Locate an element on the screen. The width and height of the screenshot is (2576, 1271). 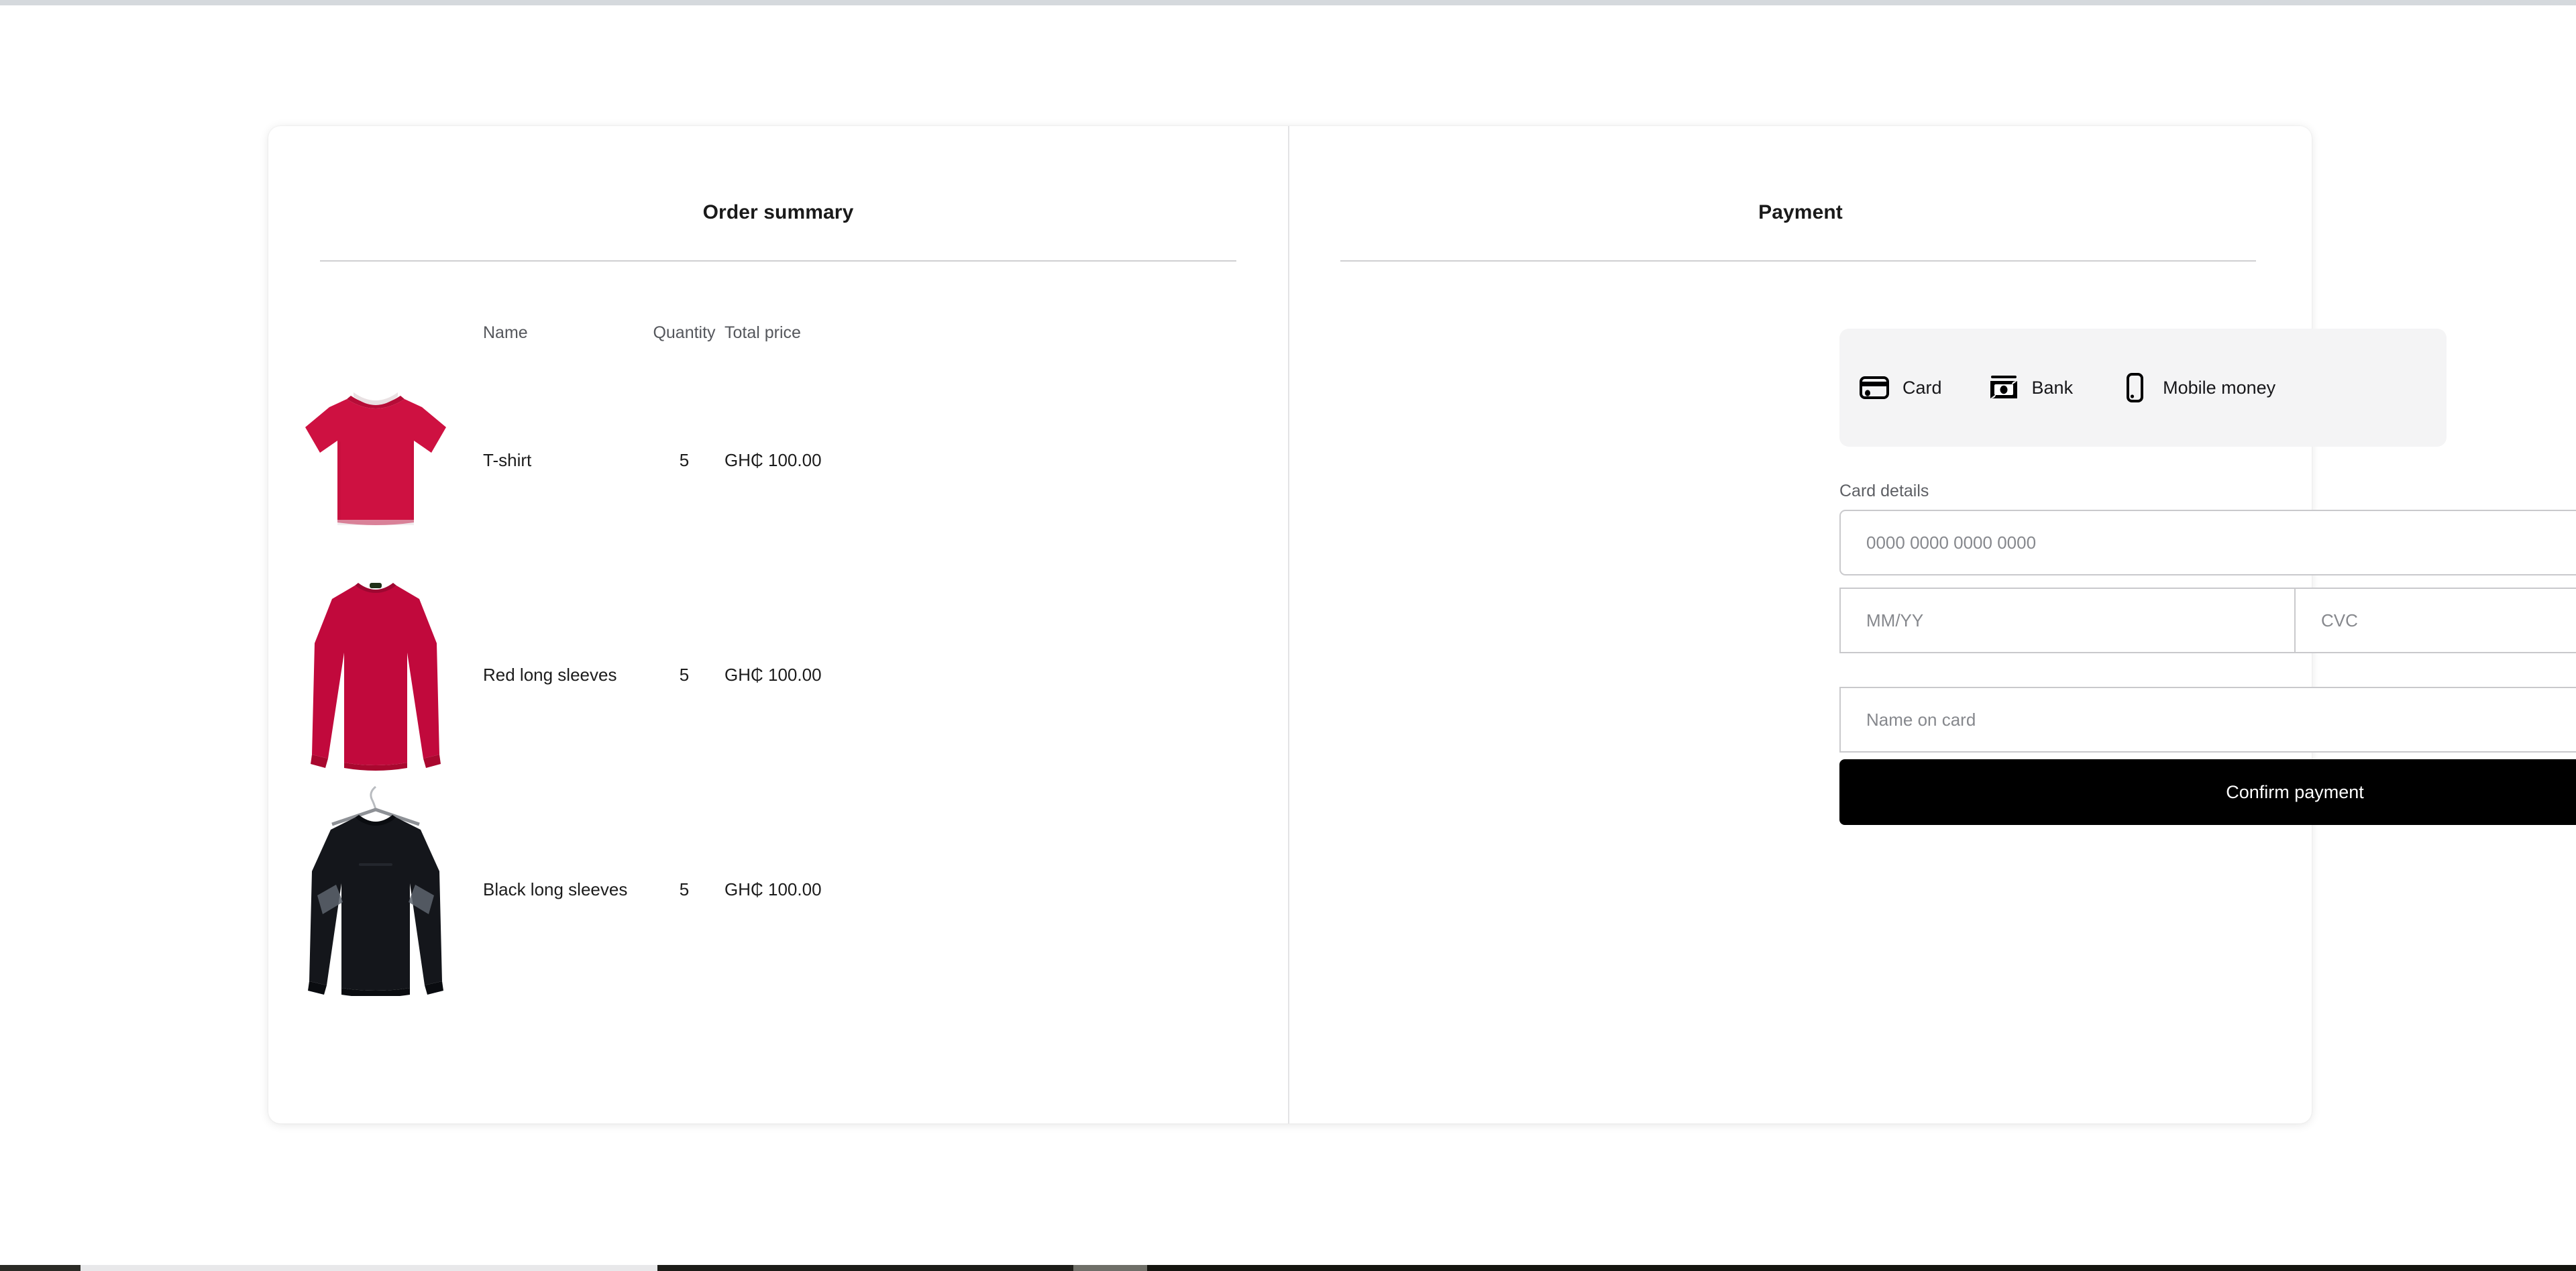
payment-method-bank: Bank is located at coordinates (2031, 387).